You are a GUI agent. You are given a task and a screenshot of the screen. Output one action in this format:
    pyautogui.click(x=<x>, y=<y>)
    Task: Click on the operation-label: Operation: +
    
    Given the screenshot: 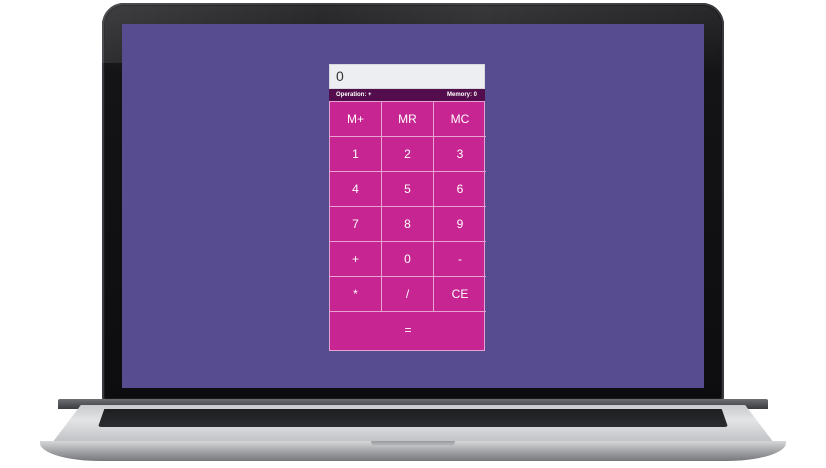 What is the action you would take?
    pyautogui.click(x=354, y=95)
    